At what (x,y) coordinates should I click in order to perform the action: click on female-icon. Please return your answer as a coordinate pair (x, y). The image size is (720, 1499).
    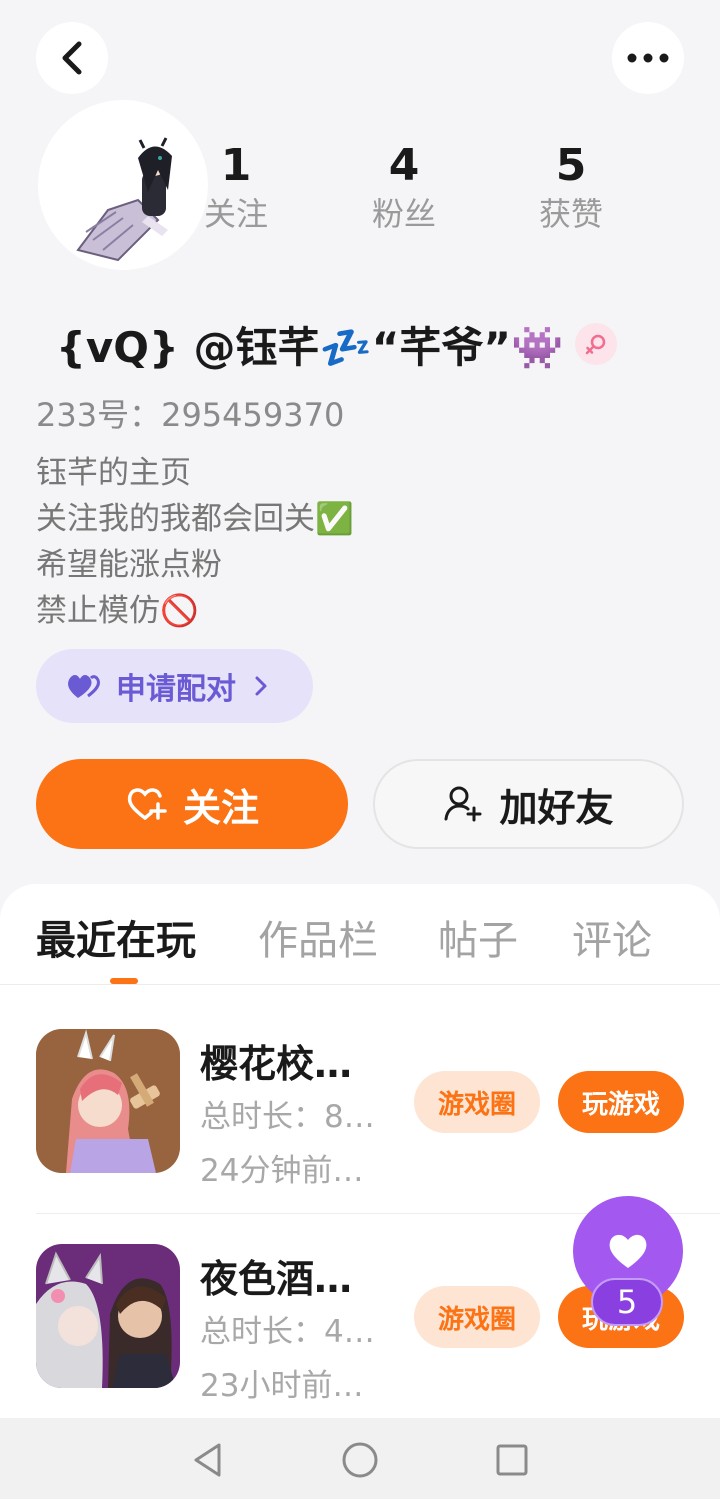
    Looking at the image, I should click on (596, 344).